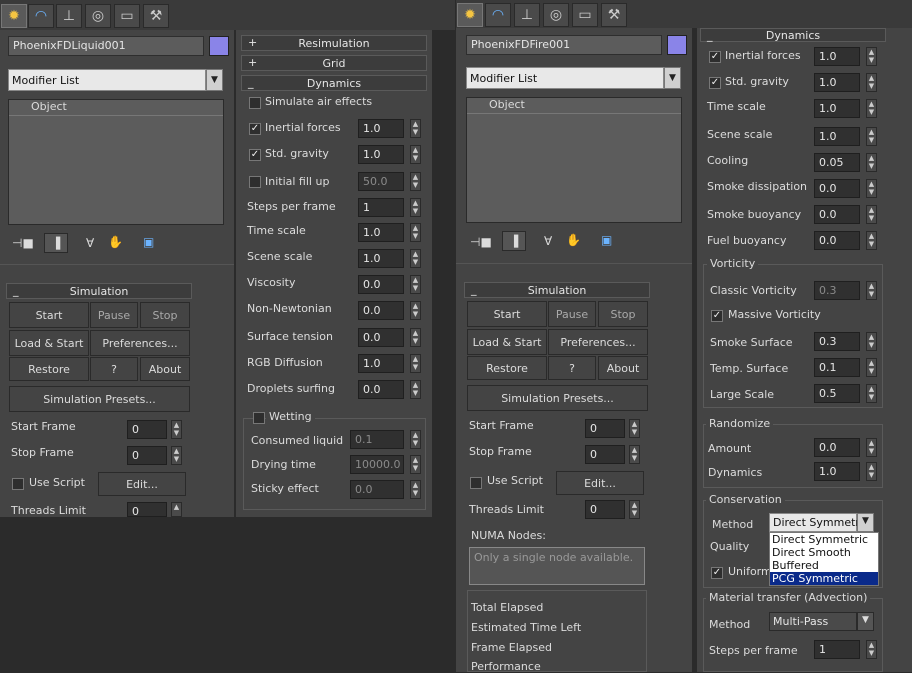 The height and width of the screenshot is (673, 912). What do you see at coordinates (23, 243) in the screenshot?
I see `pin-stack-icon: ⊣■` at bounding box center [23, 243].